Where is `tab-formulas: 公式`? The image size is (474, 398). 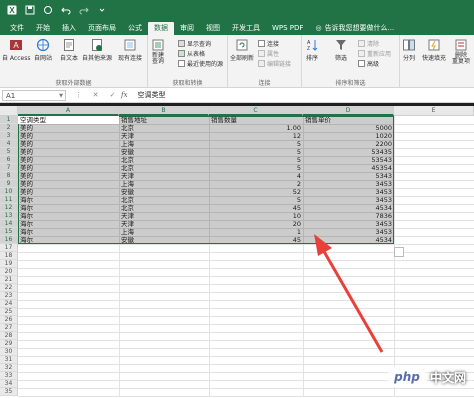 tab-formulas: 公式 is located at coordinates (135, 28).